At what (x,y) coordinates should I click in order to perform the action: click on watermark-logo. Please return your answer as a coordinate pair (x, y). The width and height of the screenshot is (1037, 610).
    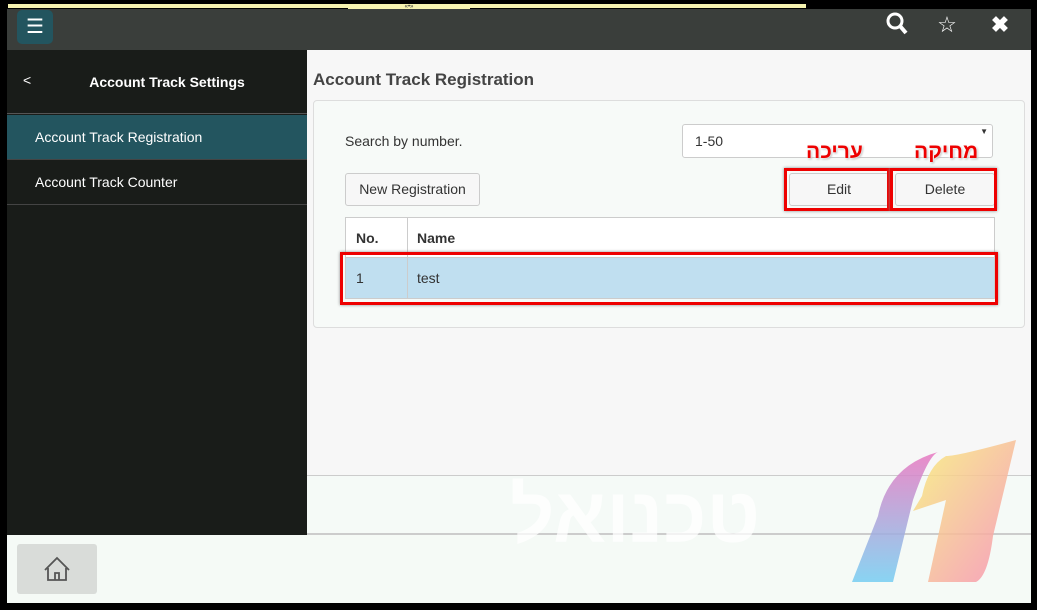
    Looking at the image, I should click on (934, 511).